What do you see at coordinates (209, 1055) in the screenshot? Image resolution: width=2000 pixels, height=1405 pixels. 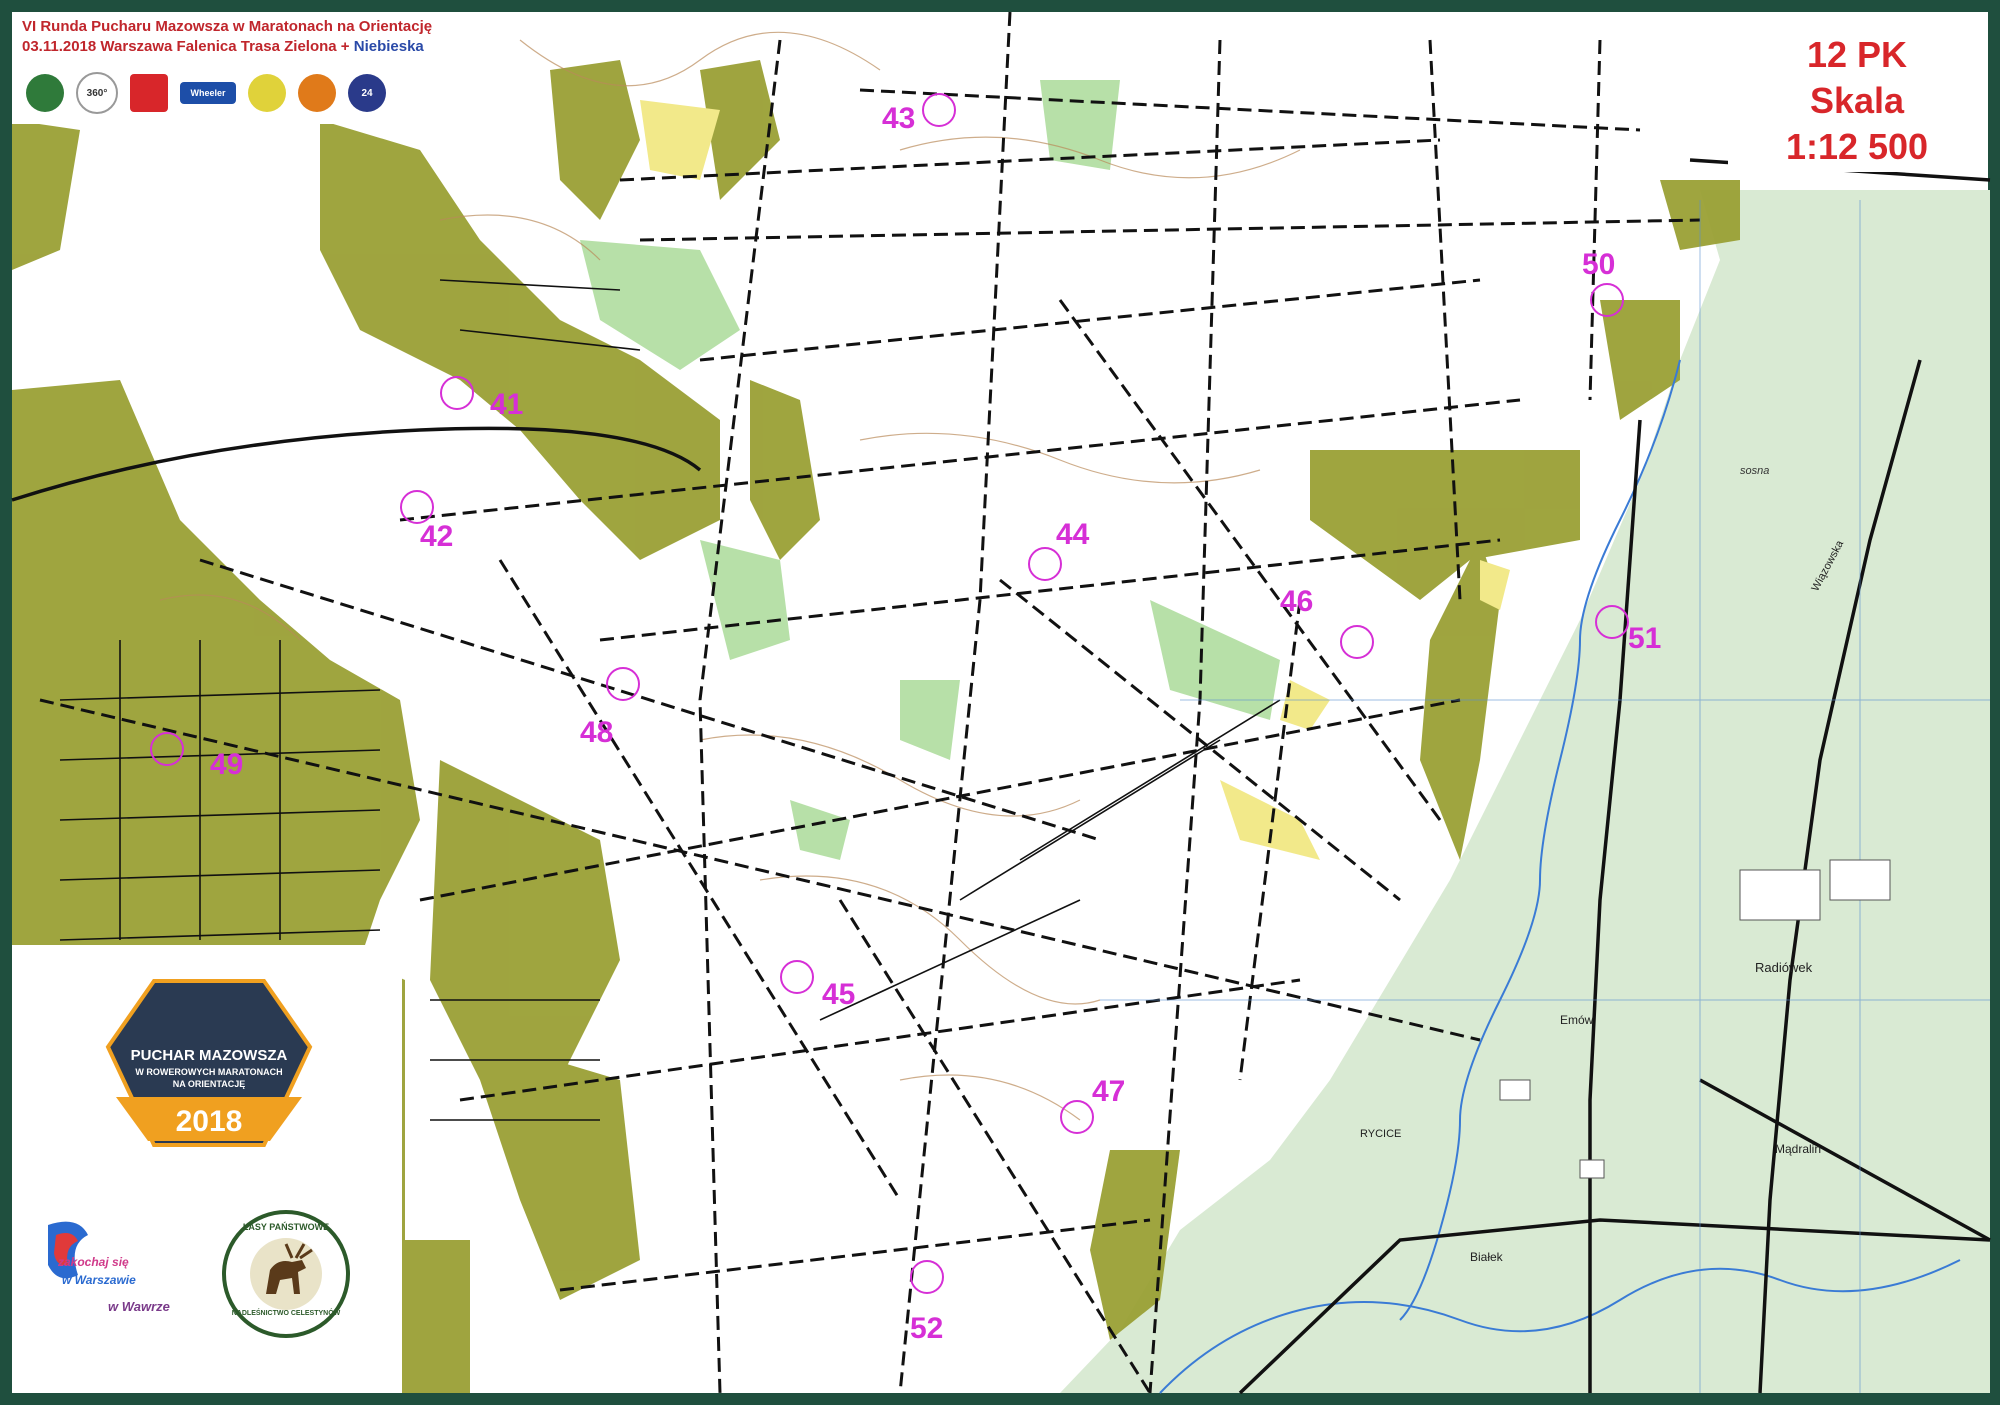 I see `badge-title: PUCHAR MAZOWSZA` at bounding box center [209, 1055].